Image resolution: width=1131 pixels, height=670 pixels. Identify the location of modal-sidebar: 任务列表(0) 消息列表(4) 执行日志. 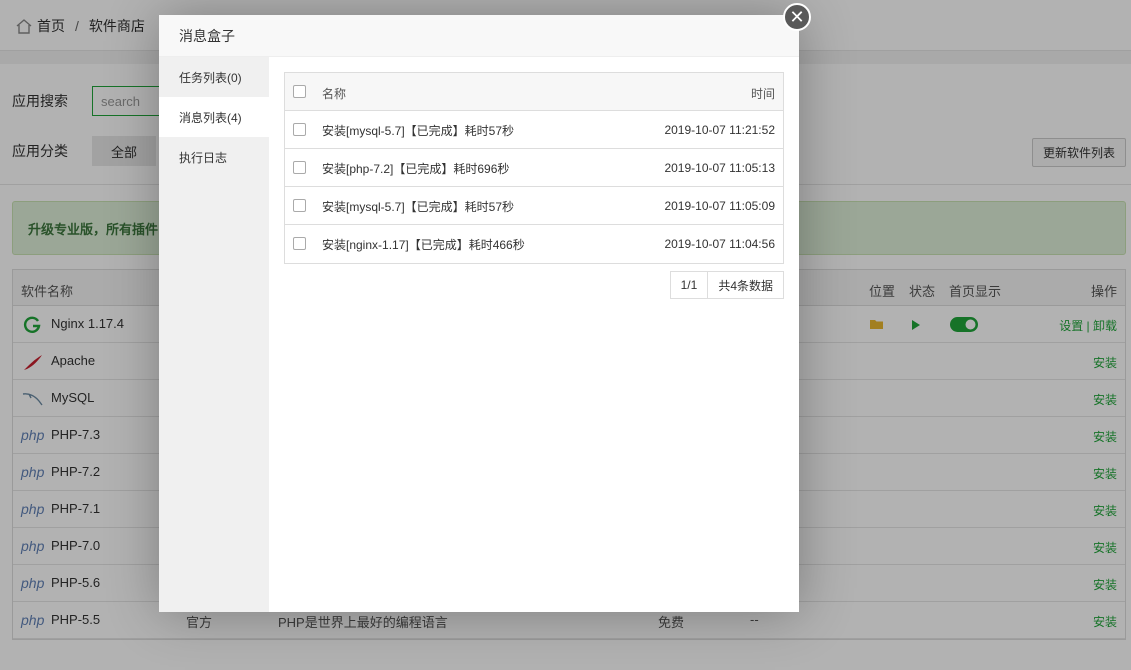
(214, 334).